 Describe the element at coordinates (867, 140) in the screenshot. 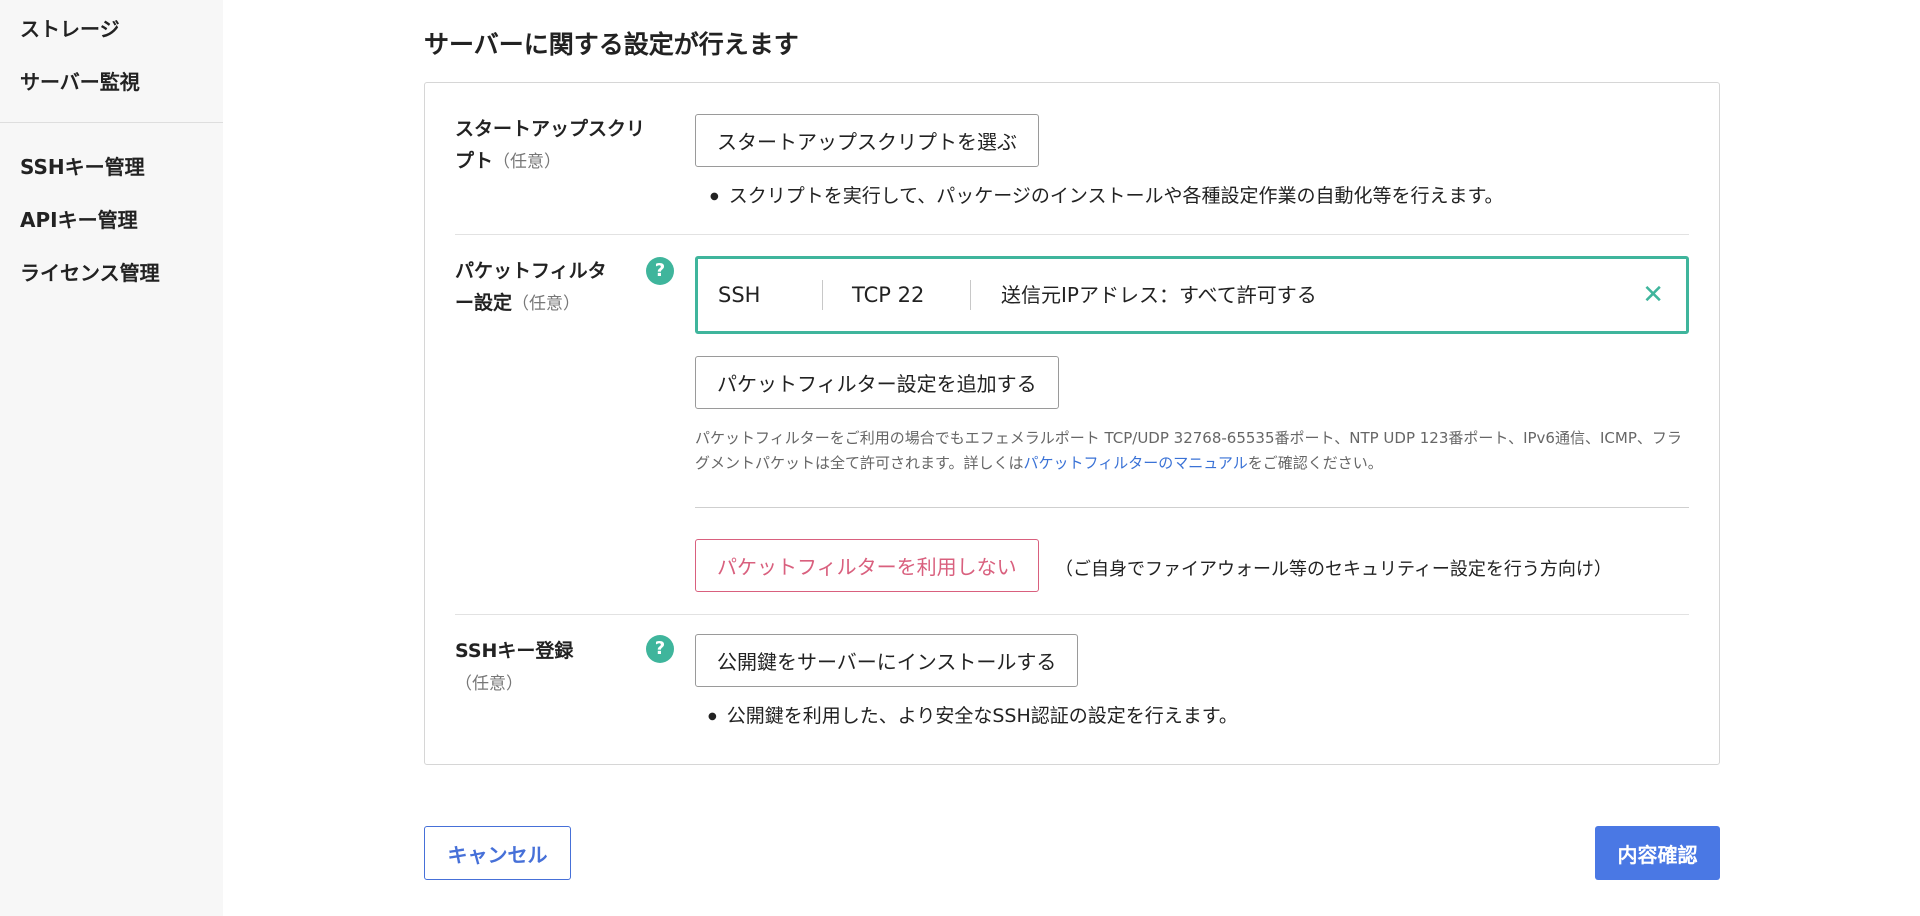

I see `choose-startup-script-button: スタートアップスクリプトを選ぶ` at that location.